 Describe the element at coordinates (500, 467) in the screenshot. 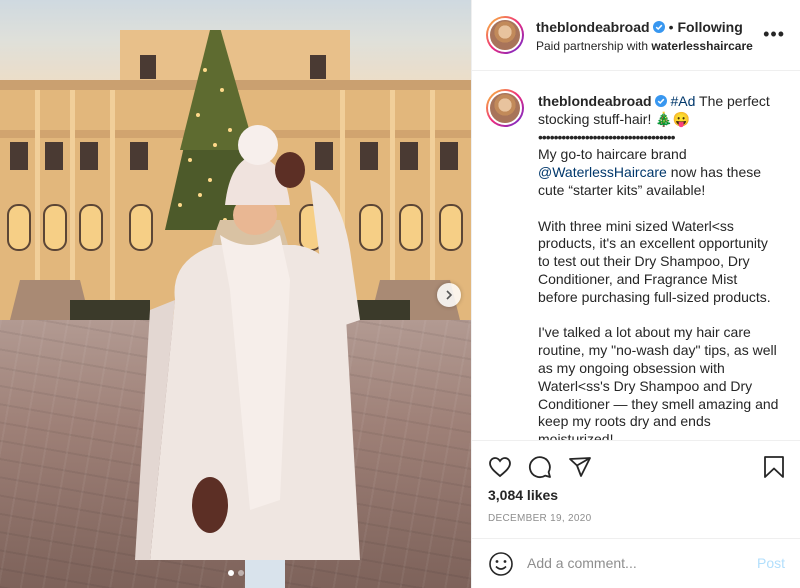

I see `like-heart-icon` at that location.